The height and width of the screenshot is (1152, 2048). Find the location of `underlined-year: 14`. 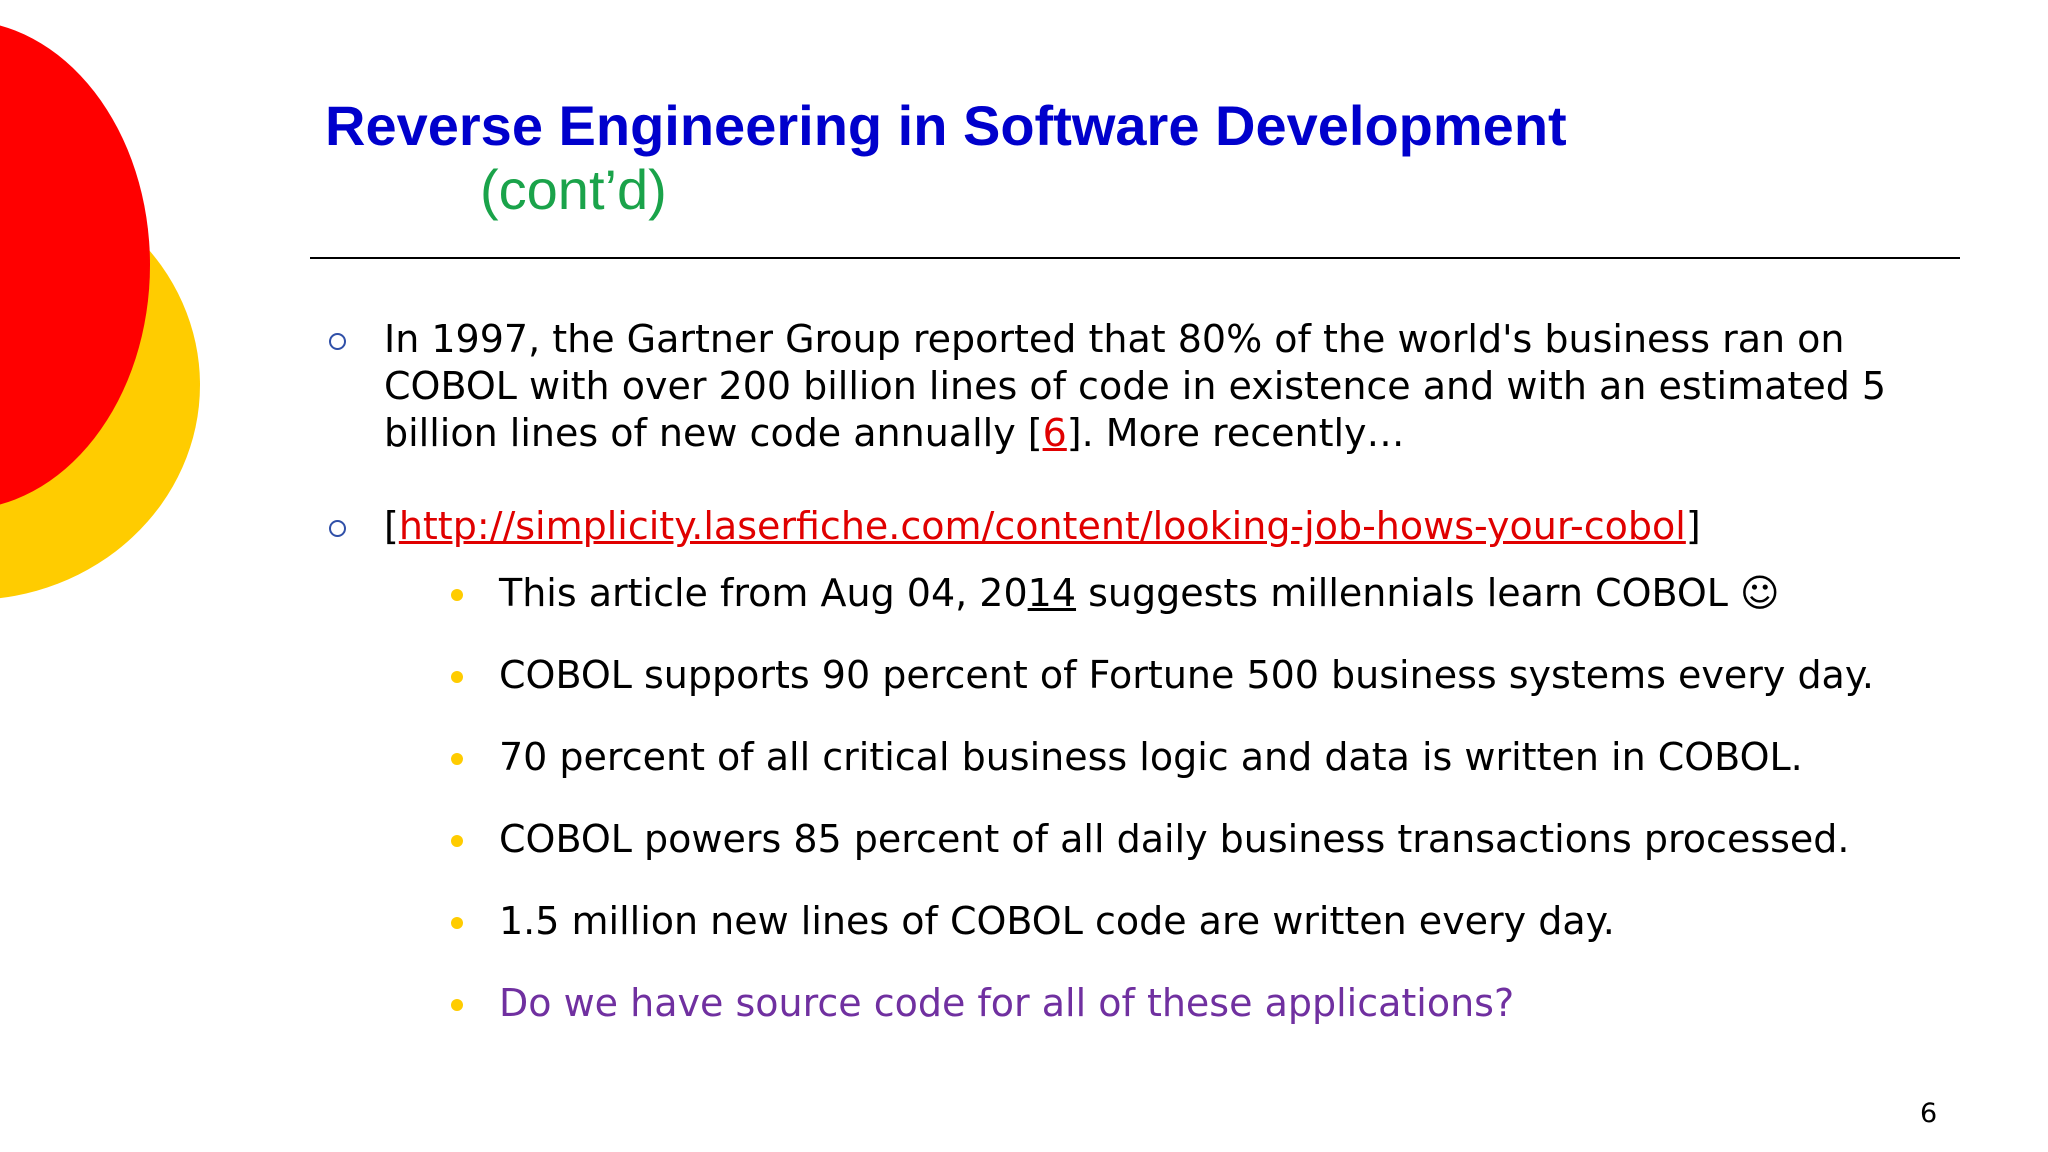

underlined-year: 14 is located at coordinates (1052, 593).